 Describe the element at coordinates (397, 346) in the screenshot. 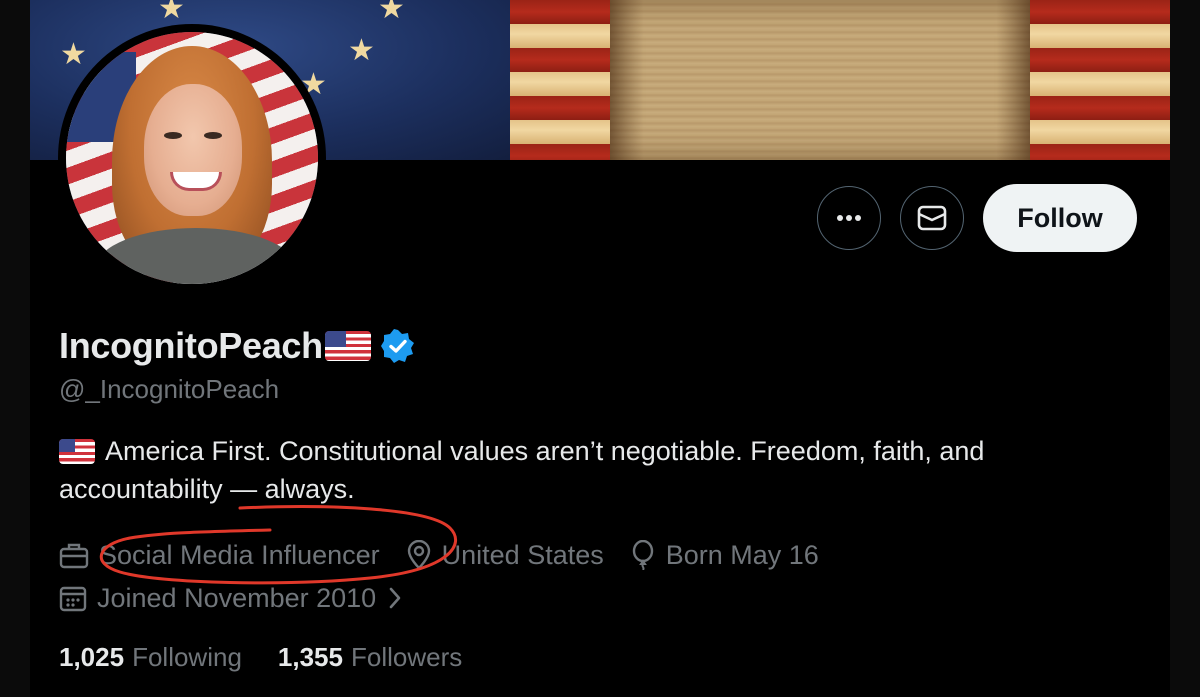

I see `verified-badge-icon` at that location.